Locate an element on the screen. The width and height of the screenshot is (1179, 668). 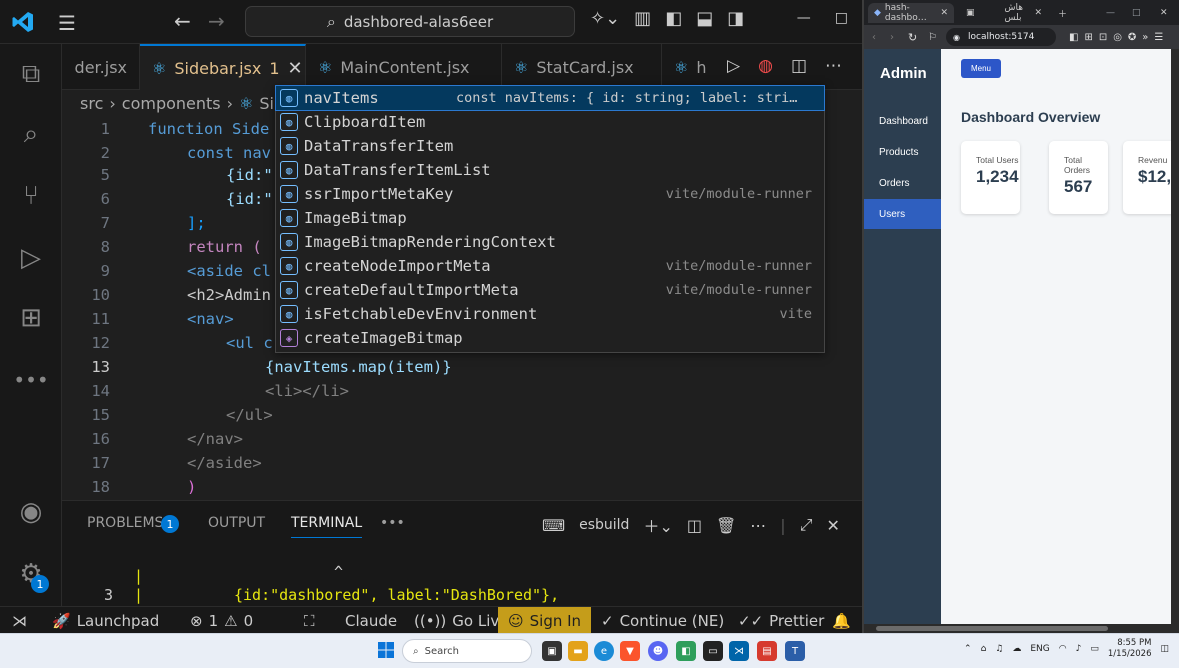
nav-orders: Orders is located at coordinates (902, 183).